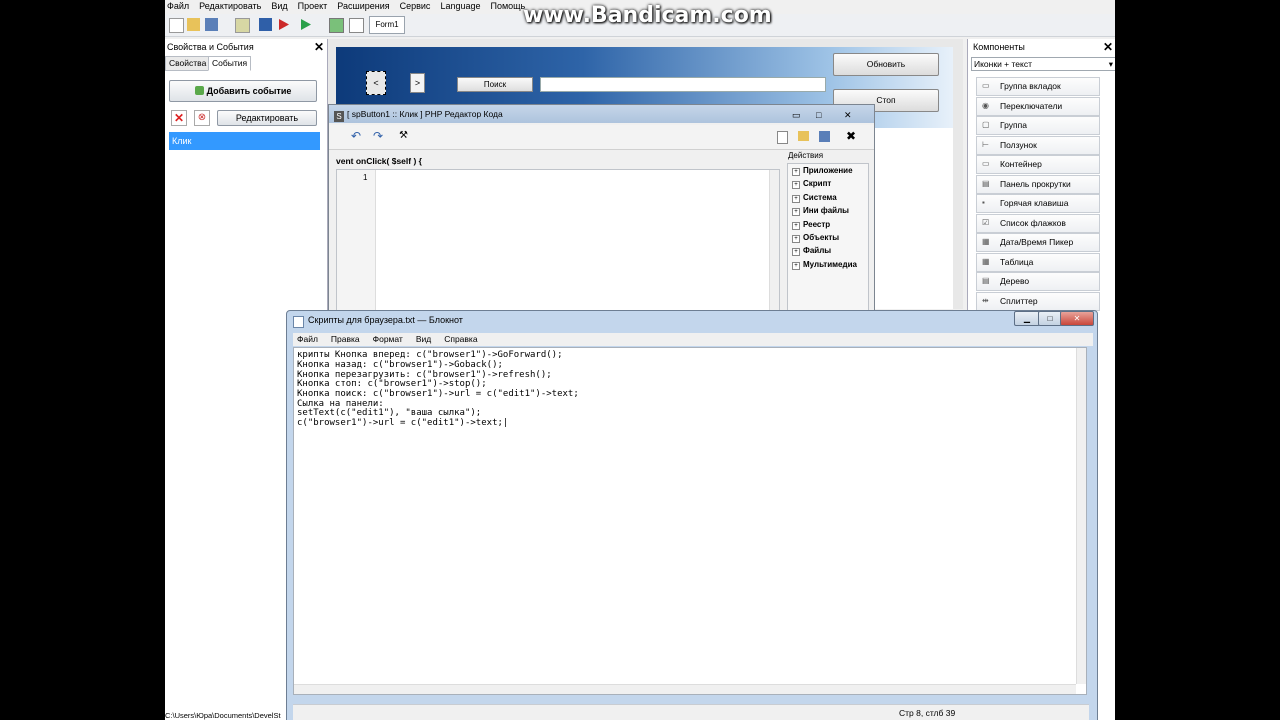  Describe the element at coordinates (403, 135) in the screenshot. I see `tools-icon: ⚒` at that location.